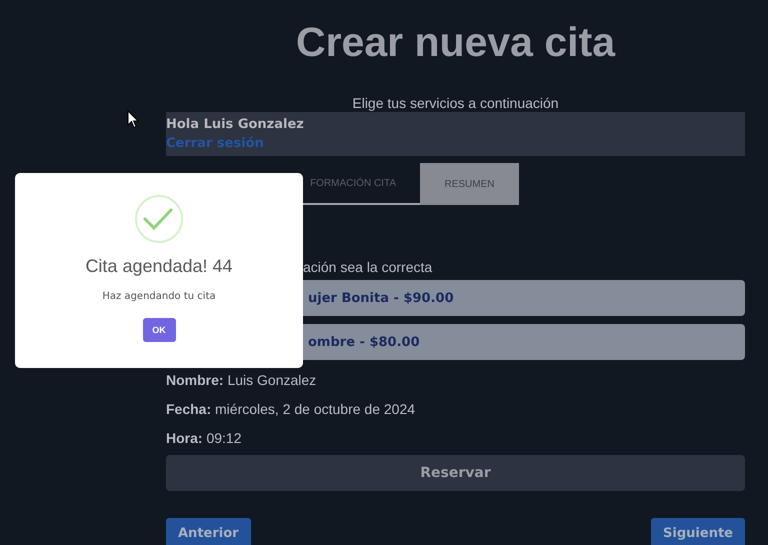 The image size is (768, 545). What do you see at coordinates (698, 531) in the screenshot?
I see `next-button: Siguiente` at bounding box center [698, 531].